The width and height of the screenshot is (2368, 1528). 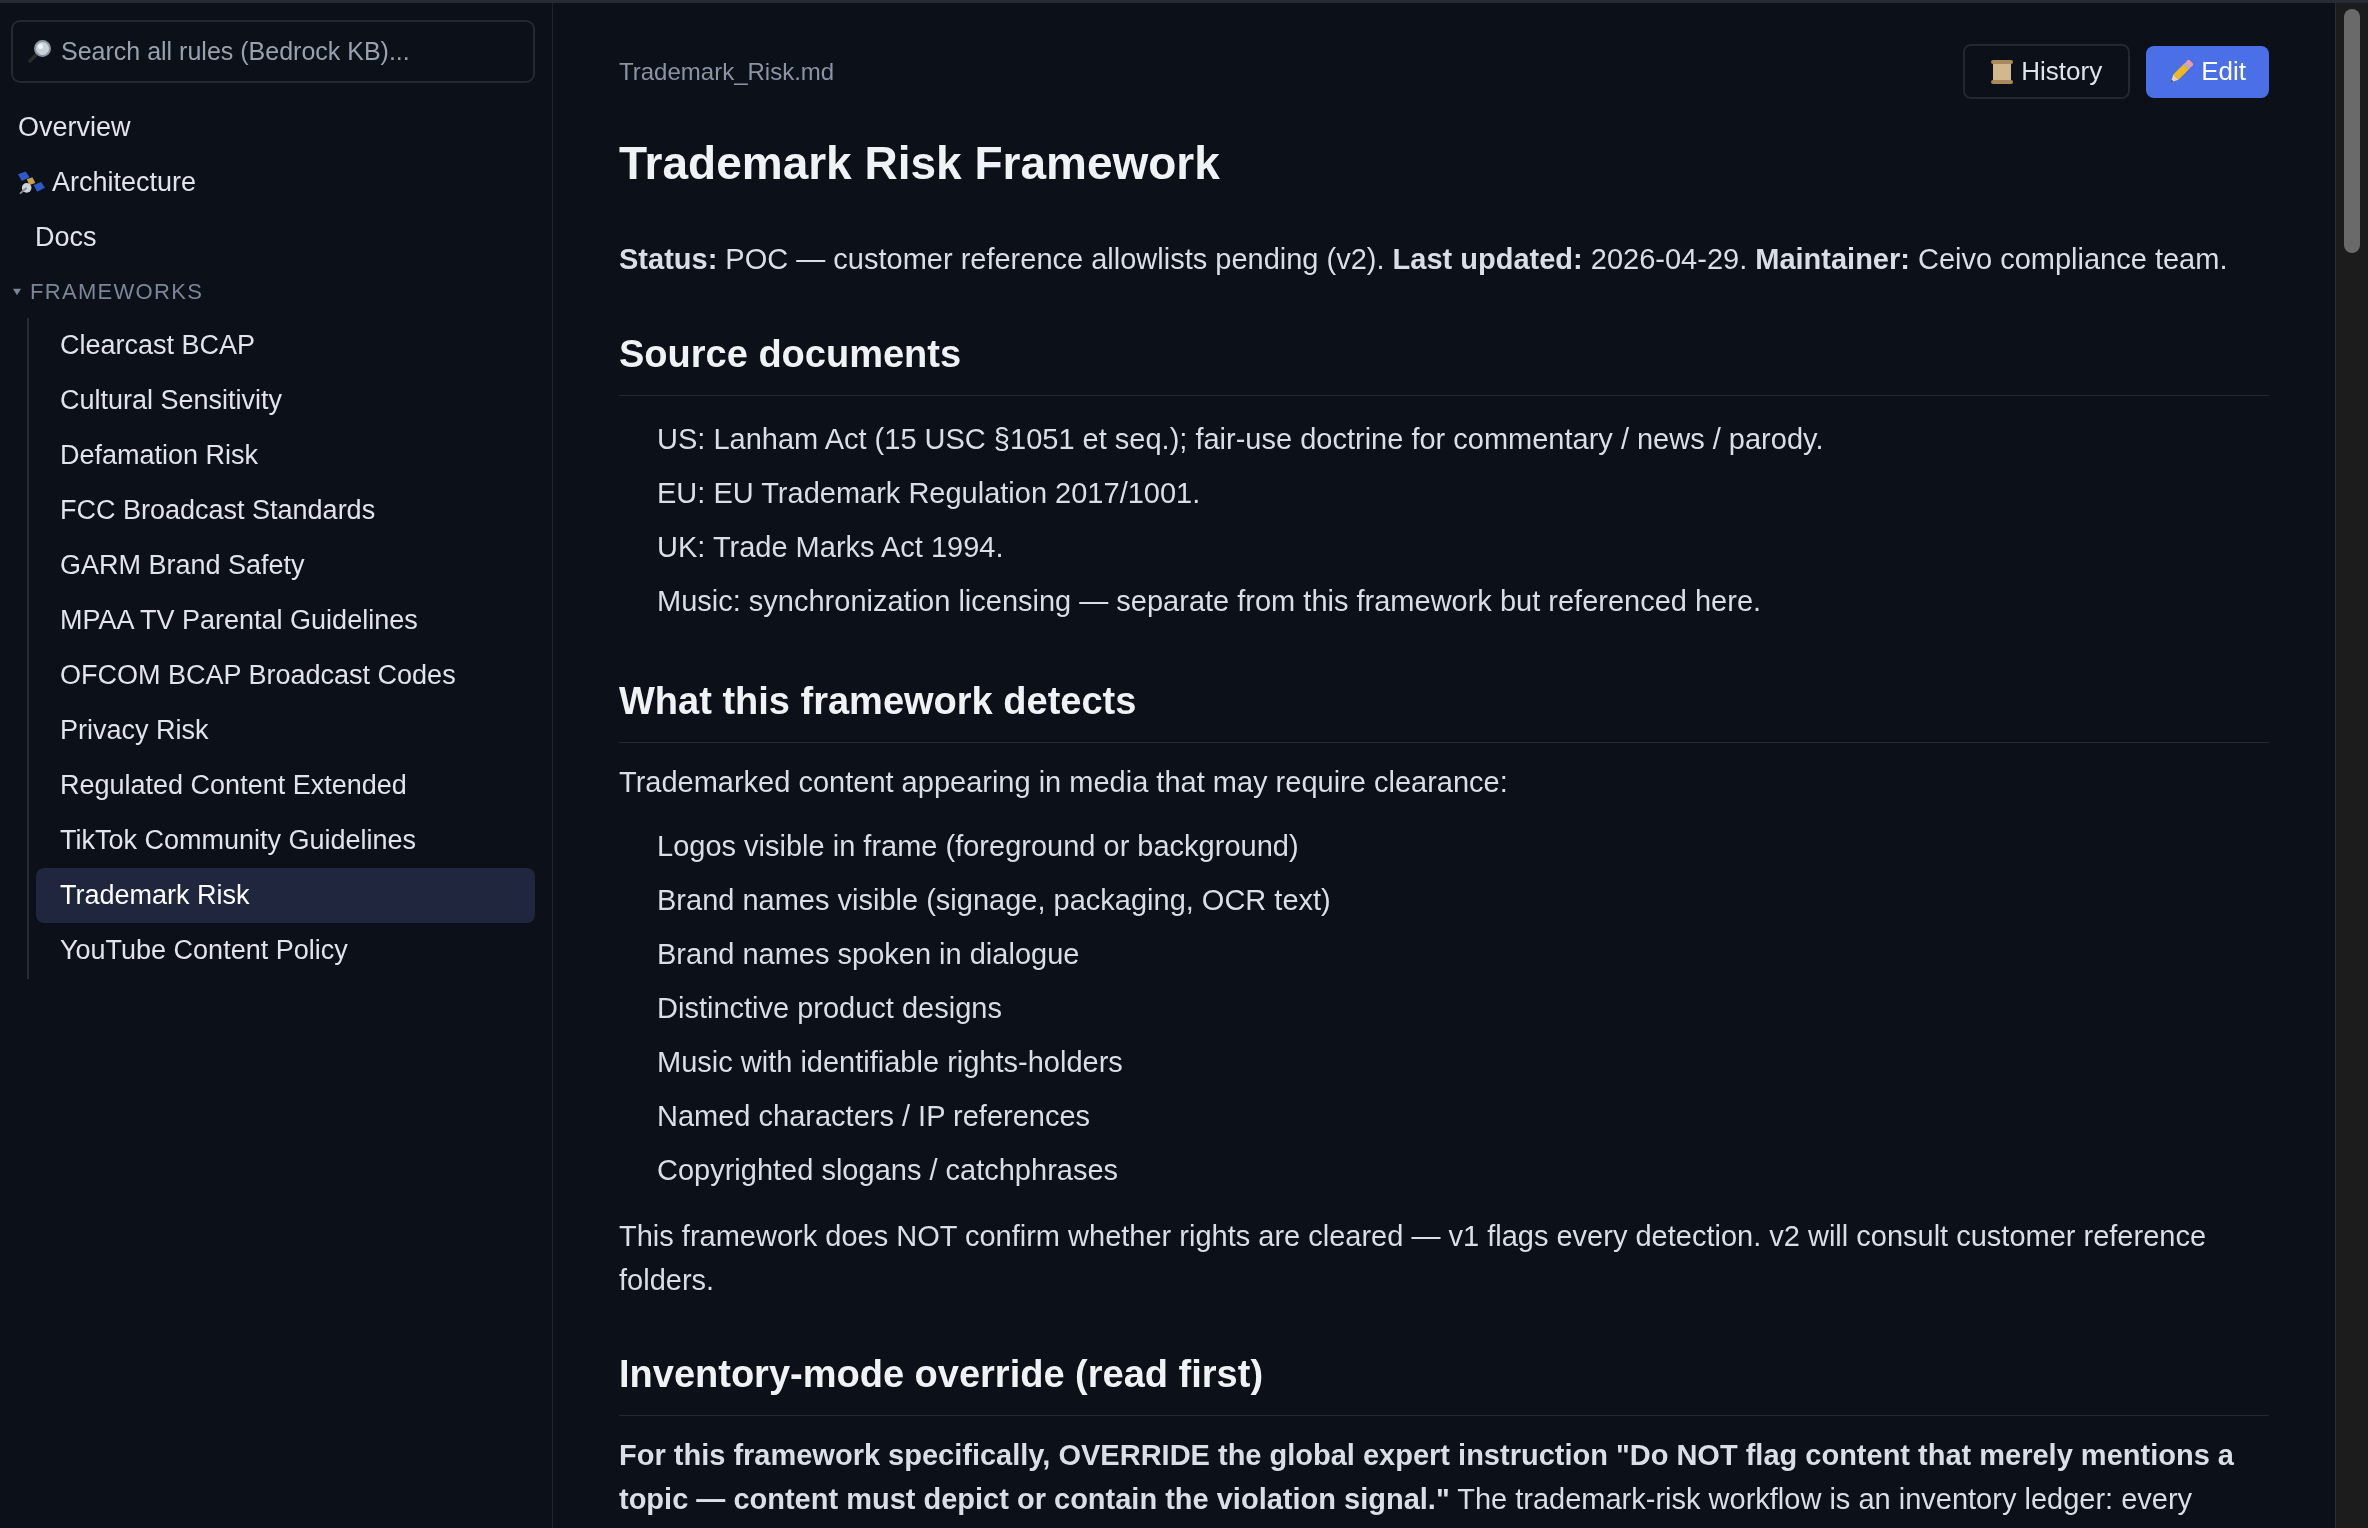 What do you see at coordinates (117, 292) in the screenshot?
I see `section-label: FRAMEWORKS` at bounding box center [117, 292].